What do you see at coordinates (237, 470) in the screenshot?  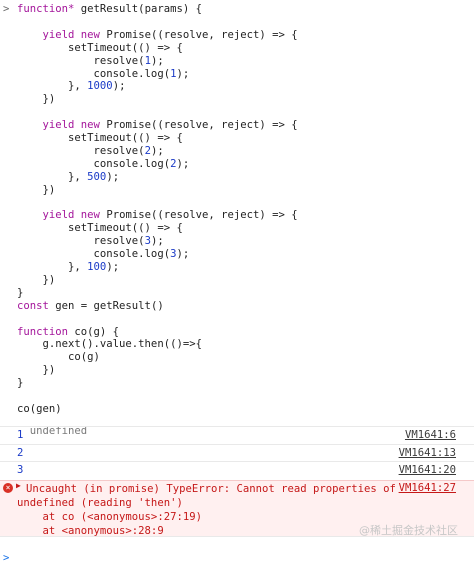 I see `log-row: 3 VM1641:20` at bounding box center [237, 470].